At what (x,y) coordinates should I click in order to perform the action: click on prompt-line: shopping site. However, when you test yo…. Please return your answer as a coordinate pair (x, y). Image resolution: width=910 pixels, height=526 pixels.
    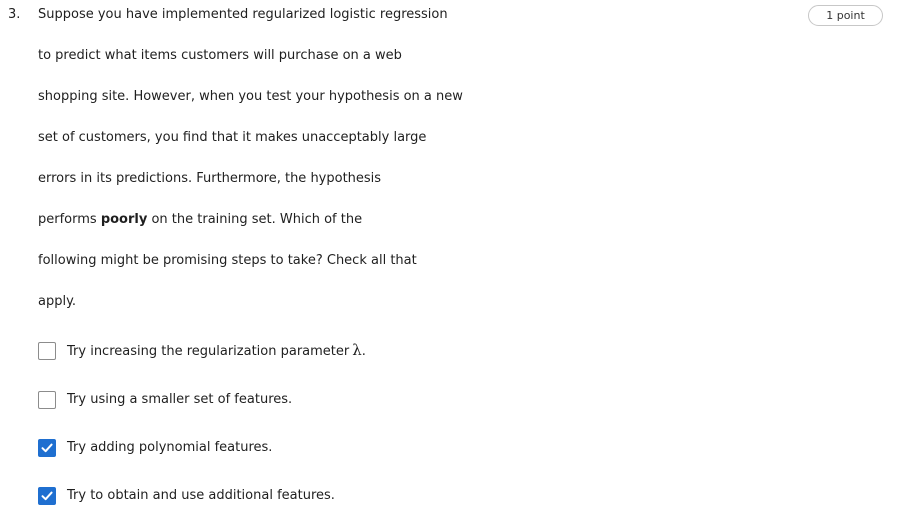
    Looking at the image, I should click on (250, 96).